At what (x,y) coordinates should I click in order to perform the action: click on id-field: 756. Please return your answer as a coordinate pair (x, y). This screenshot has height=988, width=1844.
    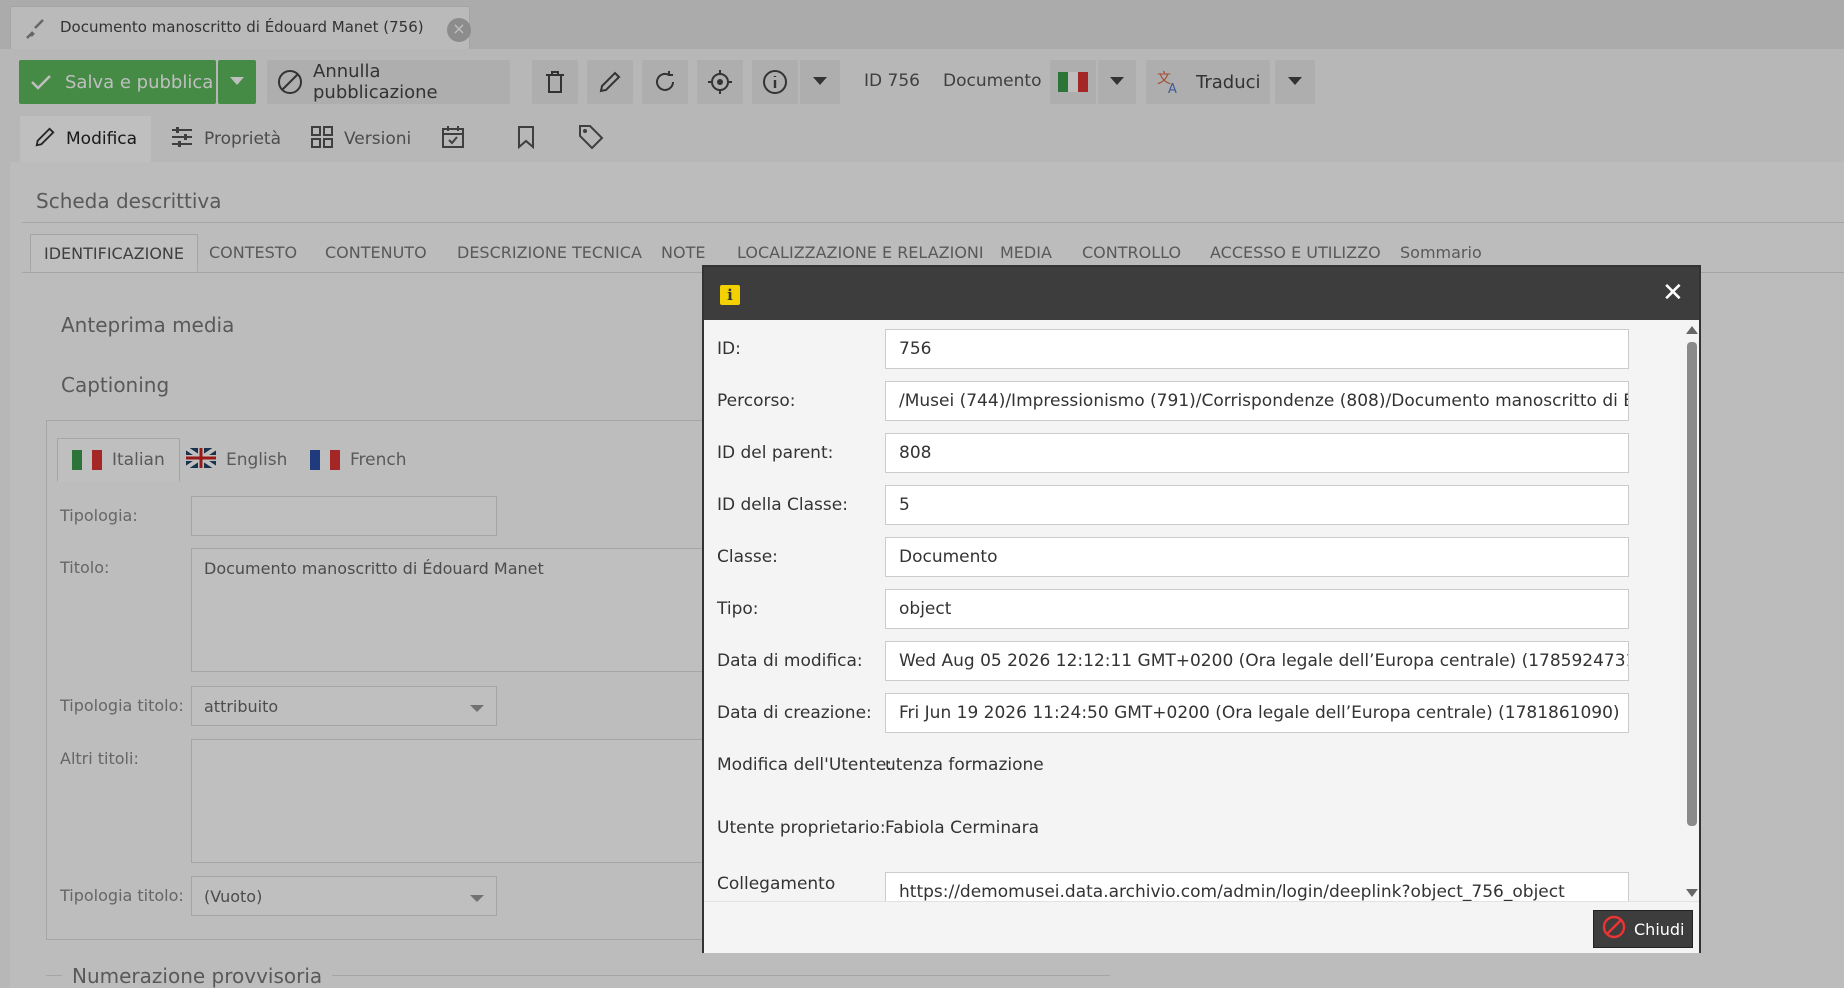
    Looking at the image, I should click on (1257, 349).